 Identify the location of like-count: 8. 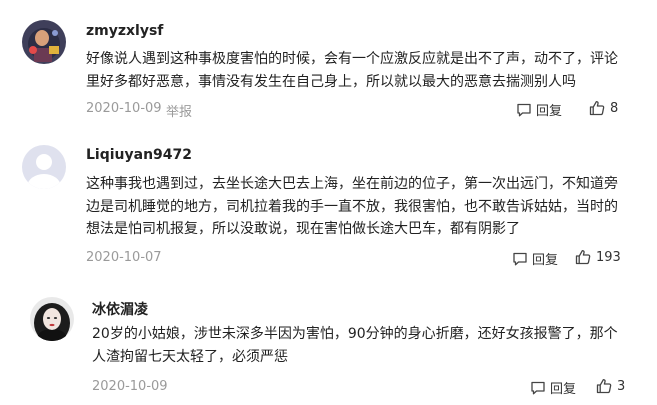
(614, 108).